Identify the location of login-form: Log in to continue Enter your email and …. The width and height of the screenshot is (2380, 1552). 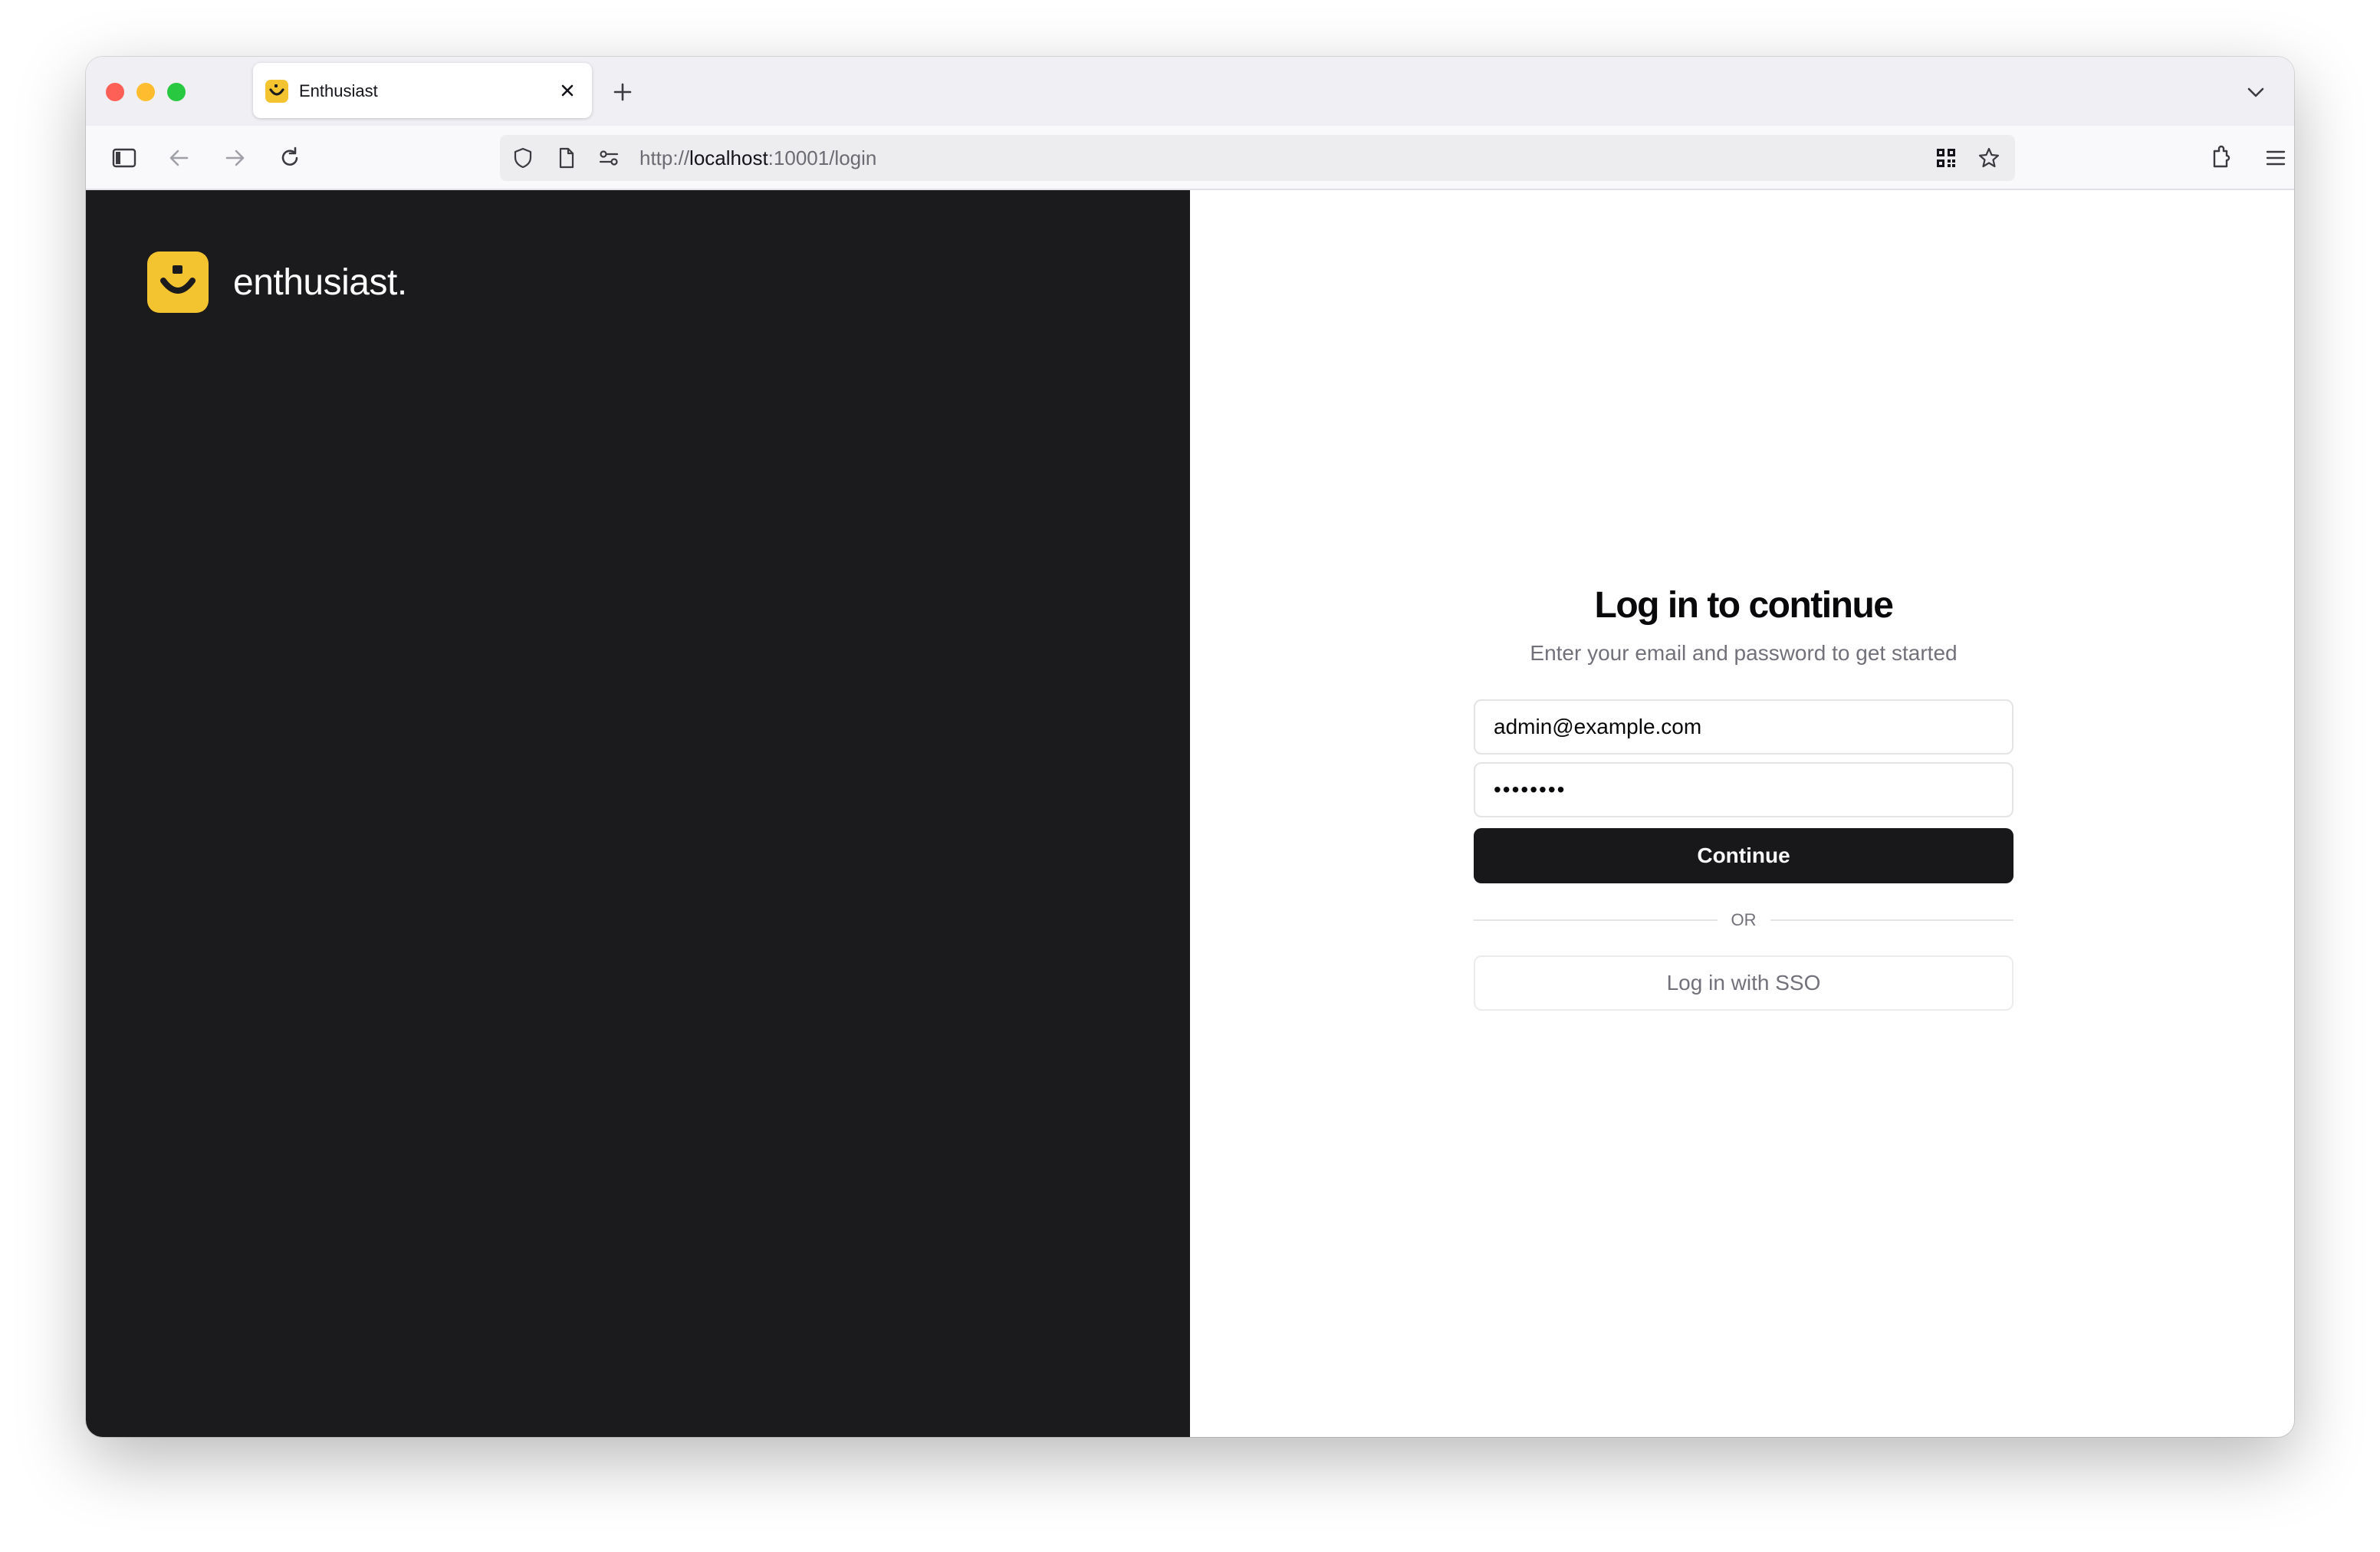
(1744, 797).